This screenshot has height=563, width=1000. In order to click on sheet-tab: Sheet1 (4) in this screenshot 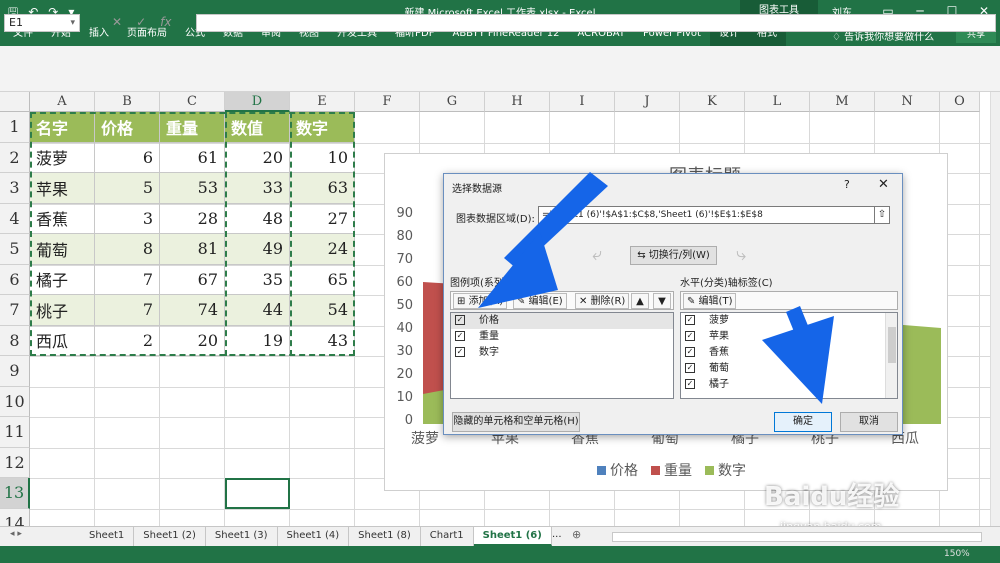, I will do `click(314, 536)`.